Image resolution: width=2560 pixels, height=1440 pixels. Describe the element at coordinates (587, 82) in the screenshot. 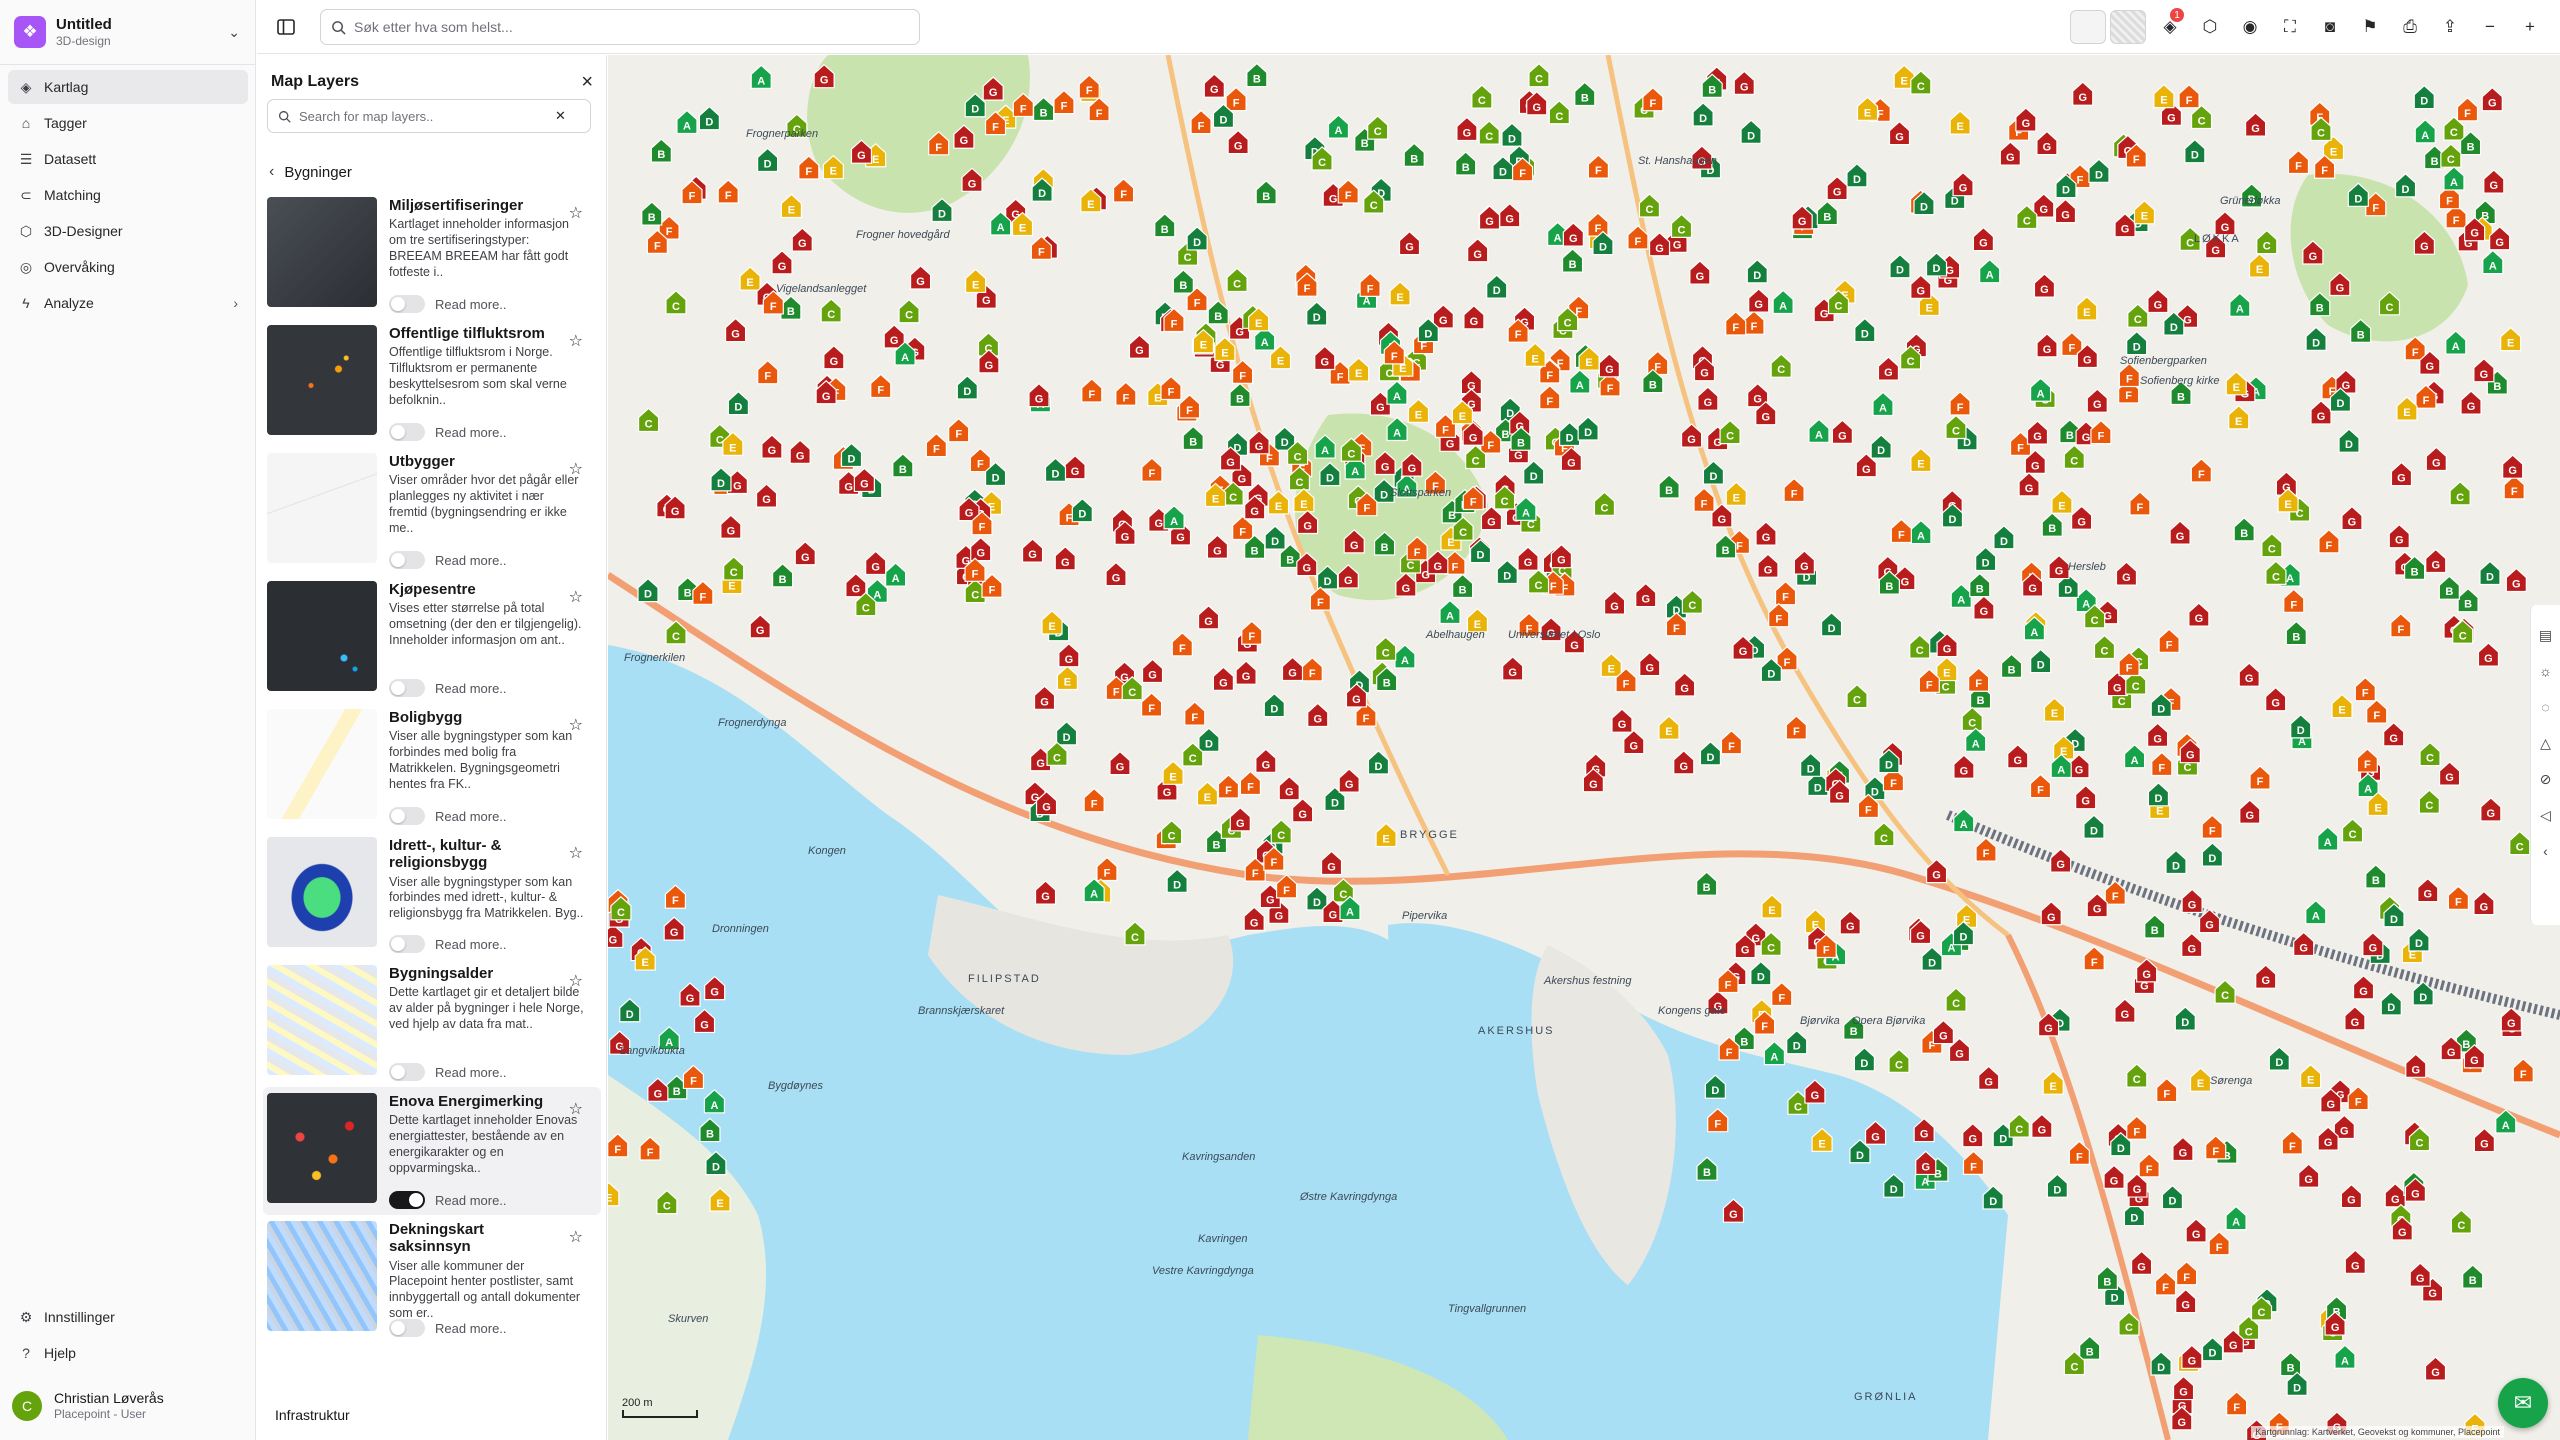

I see `close-icon: ×` at that location.